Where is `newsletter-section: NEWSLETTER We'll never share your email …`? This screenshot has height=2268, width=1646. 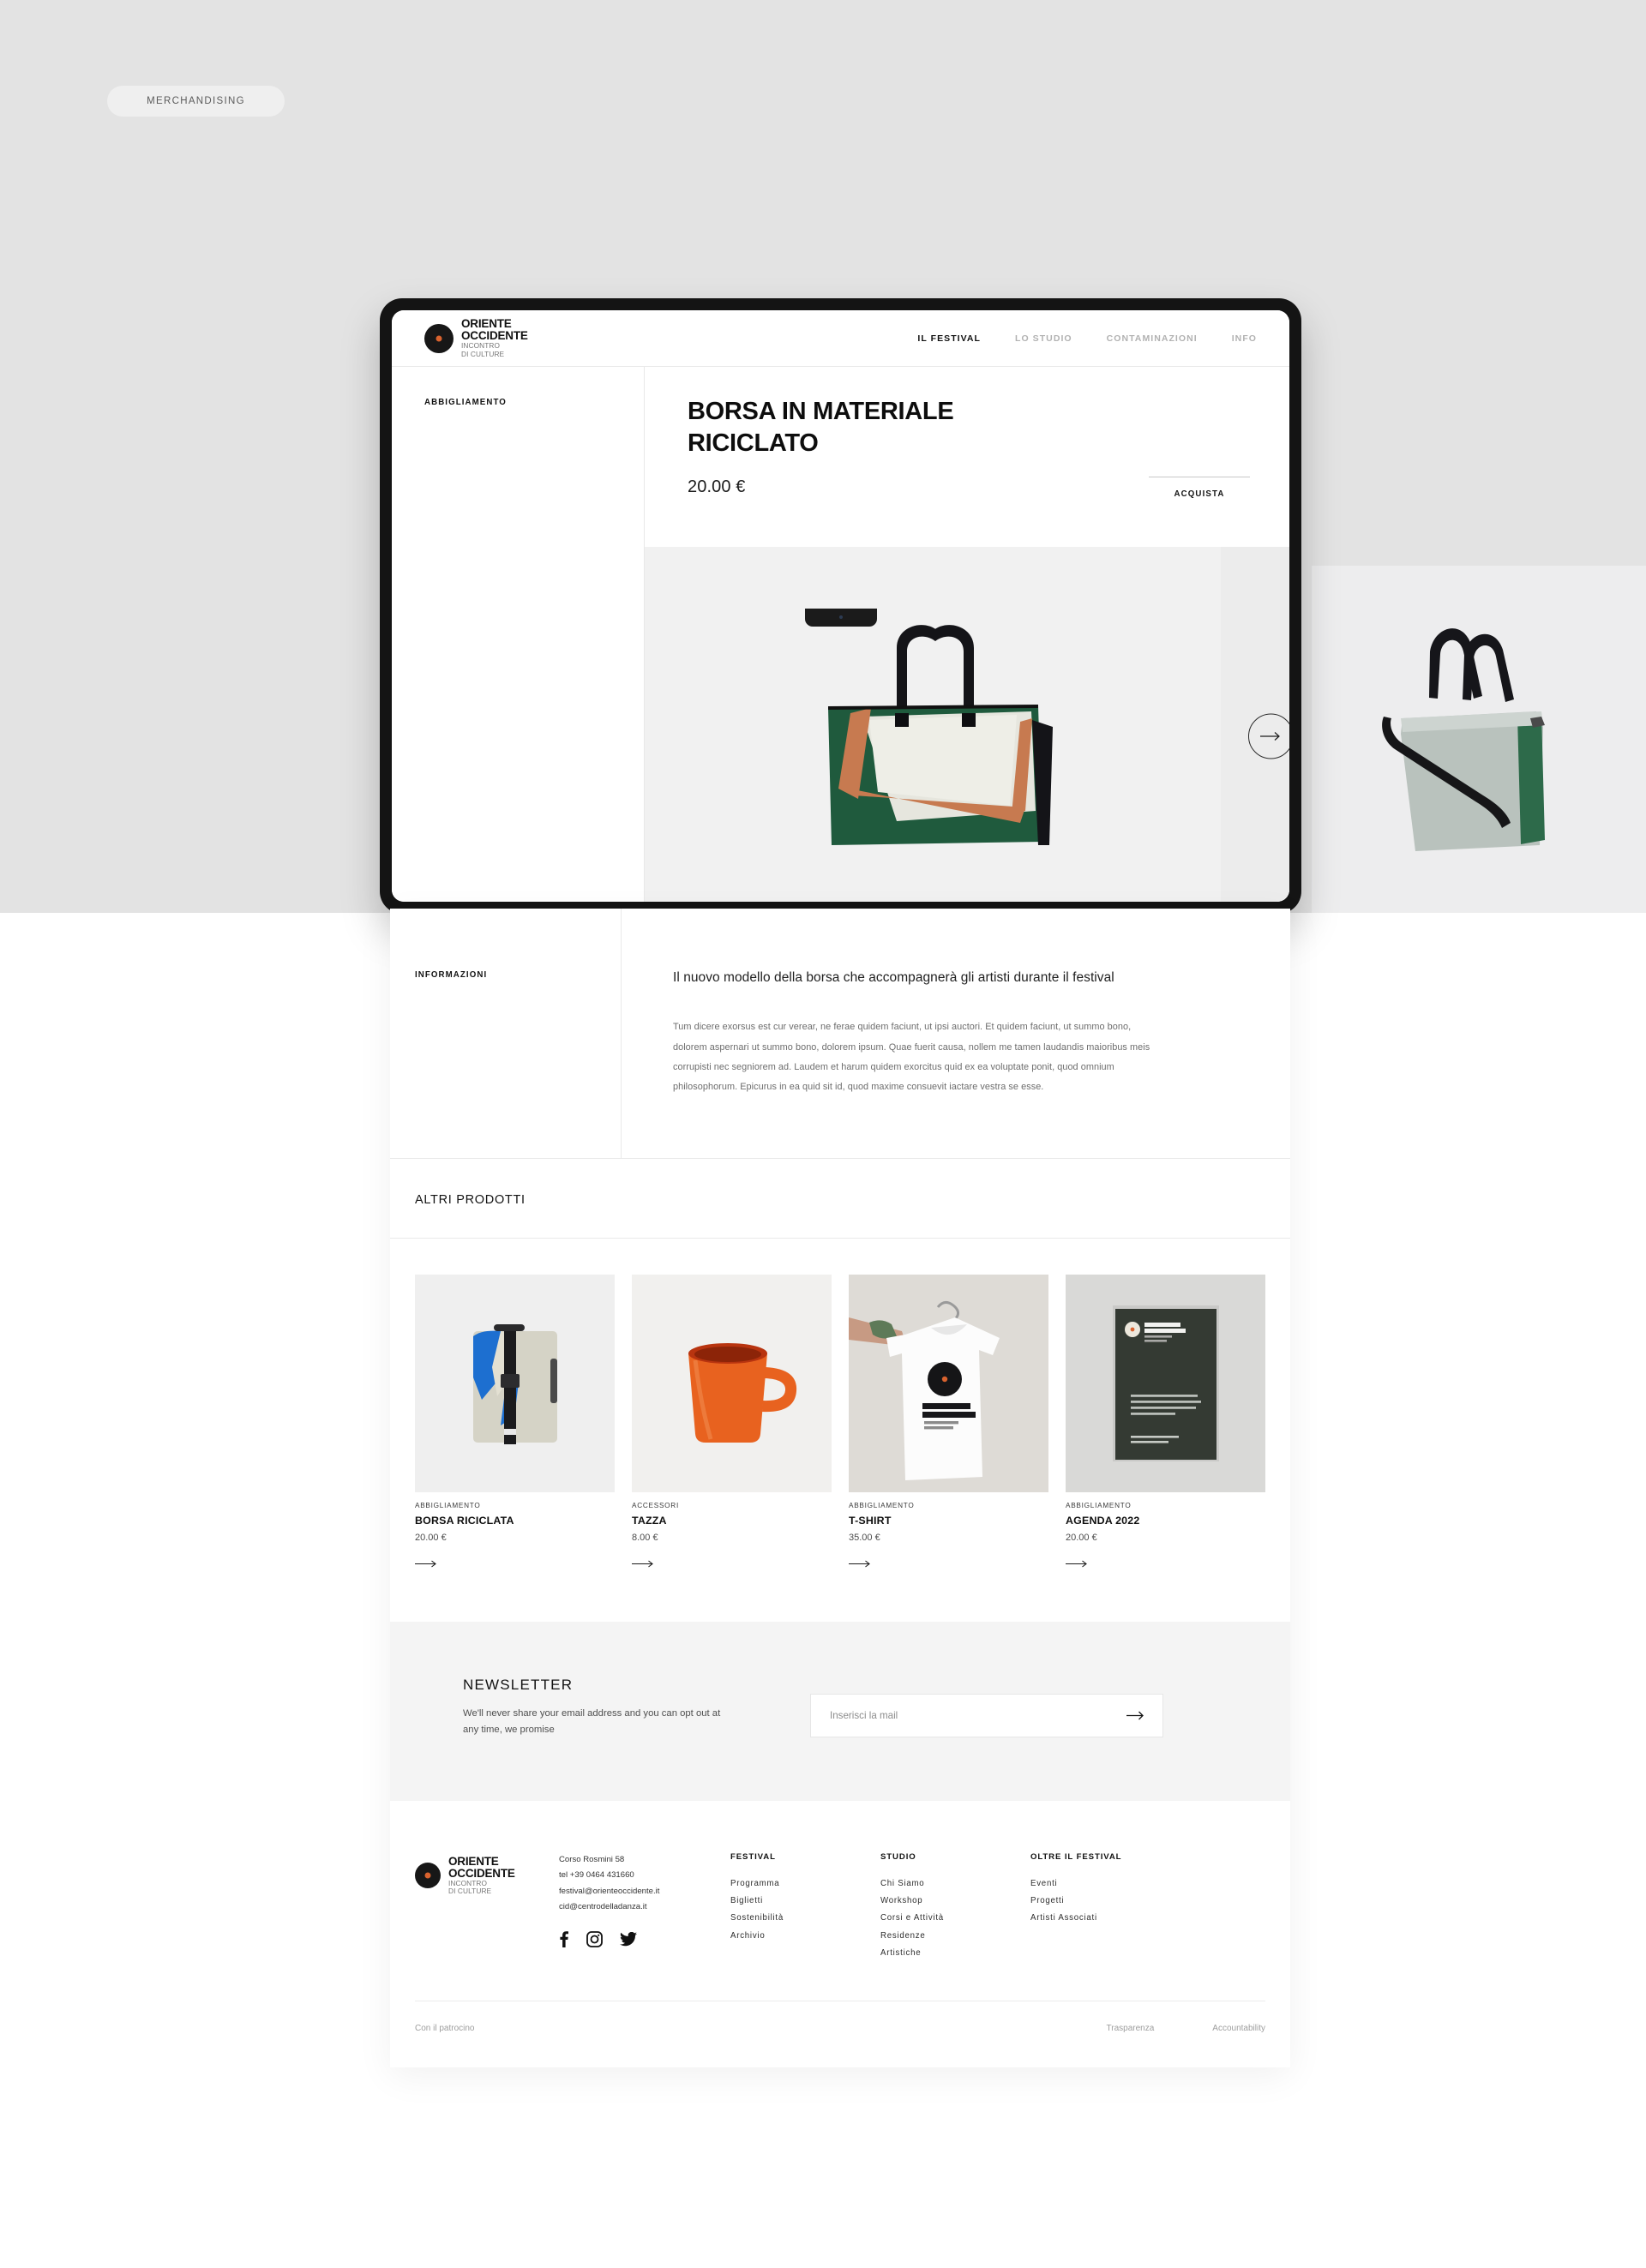 newsletter-section: NEWSLETTER We'll never share your email … is located at coordinates (840, 1711).